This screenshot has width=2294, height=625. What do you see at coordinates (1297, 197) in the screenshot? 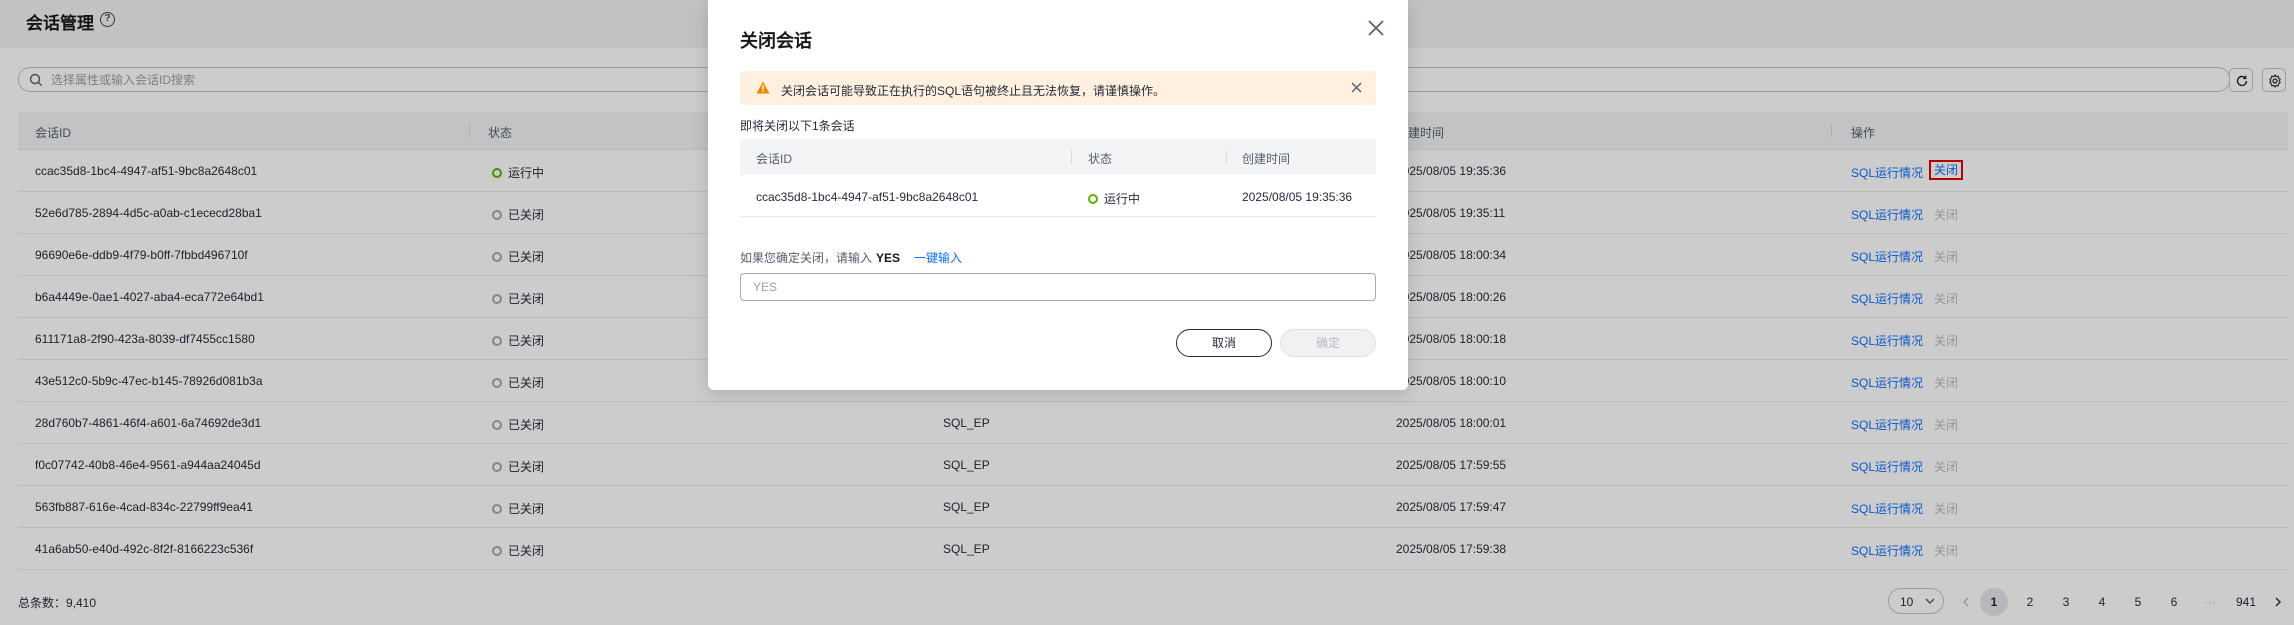
I see `dialog-created-time: 2025/08/05 19:35:36` at bounding box center [1297, 197].